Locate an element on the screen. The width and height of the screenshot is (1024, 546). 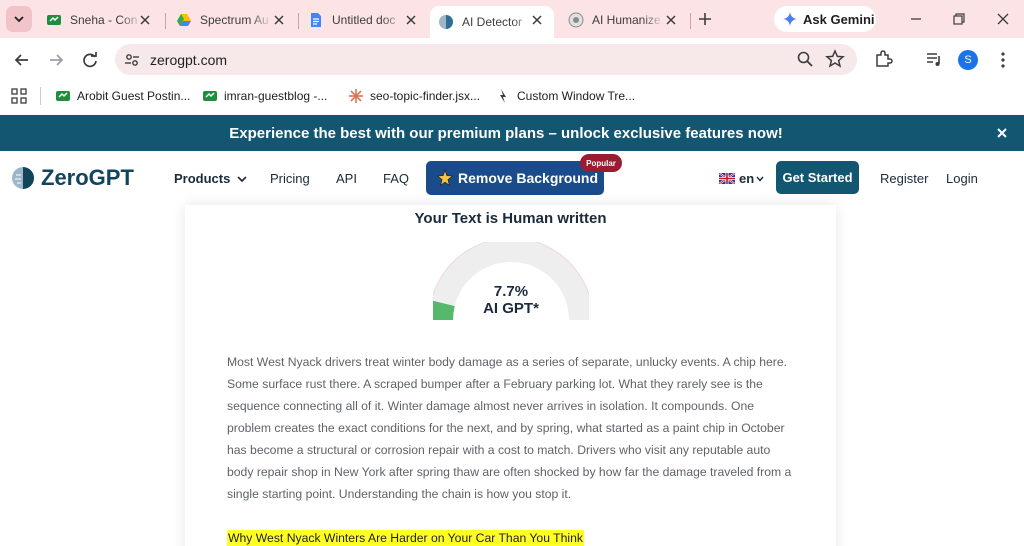
cursor-icon is located at coordinates (503, 96).